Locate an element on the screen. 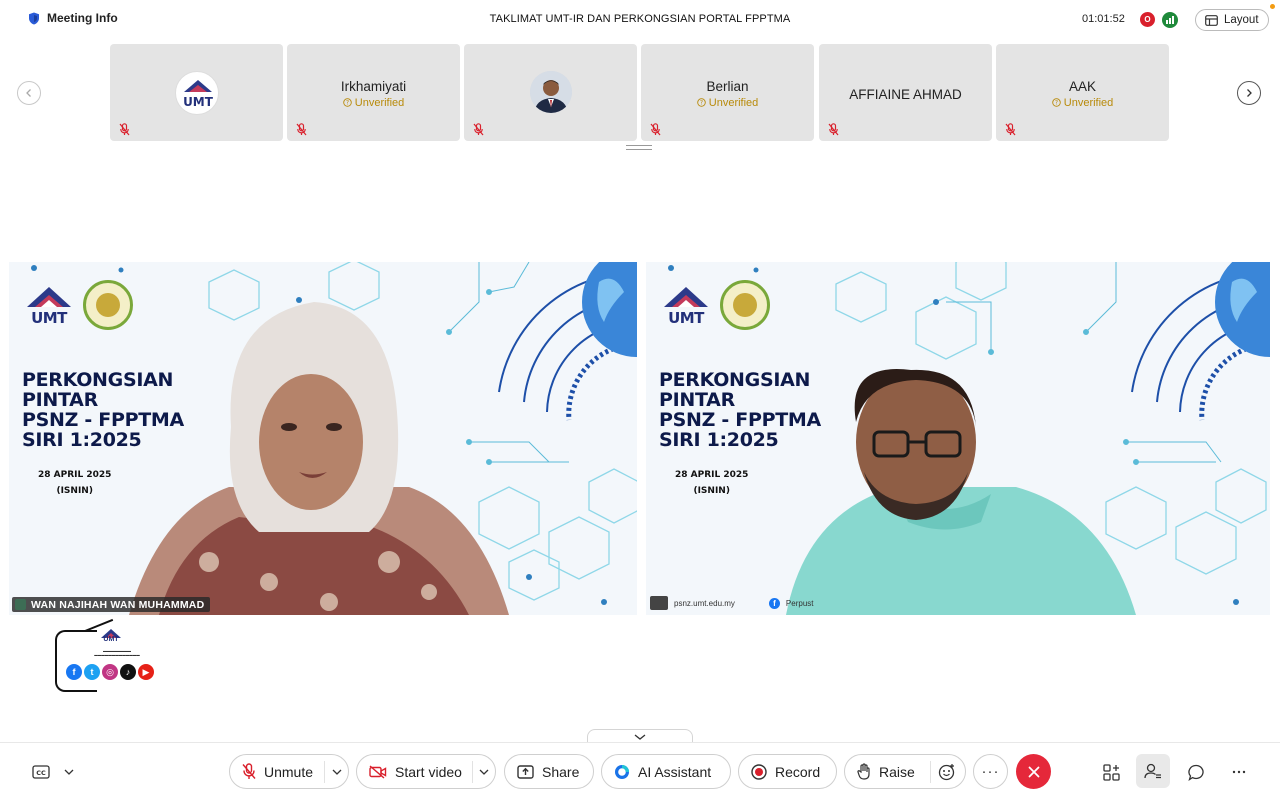  participant-tile-1: UMT is located at coordinates (196, 92).